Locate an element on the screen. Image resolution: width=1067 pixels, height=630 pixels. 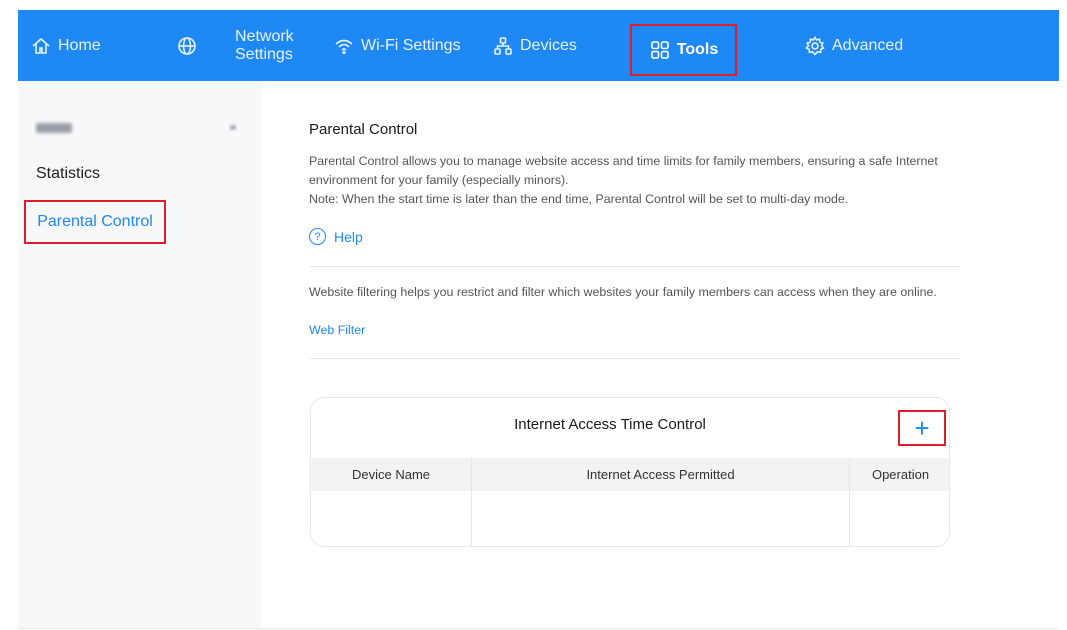
nav-network-settings: Network Settings is located at coordinates (264, 45).